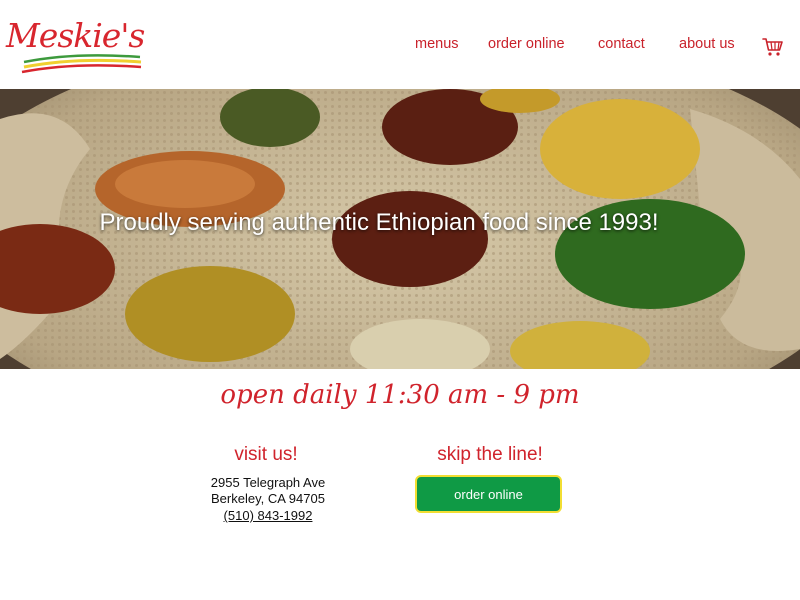 This screenshot has height=600, width=800. Describe the element at coordinates (490, 454) in the screenshot. I see `skip-the-line-heading: skip the line!` at that location.